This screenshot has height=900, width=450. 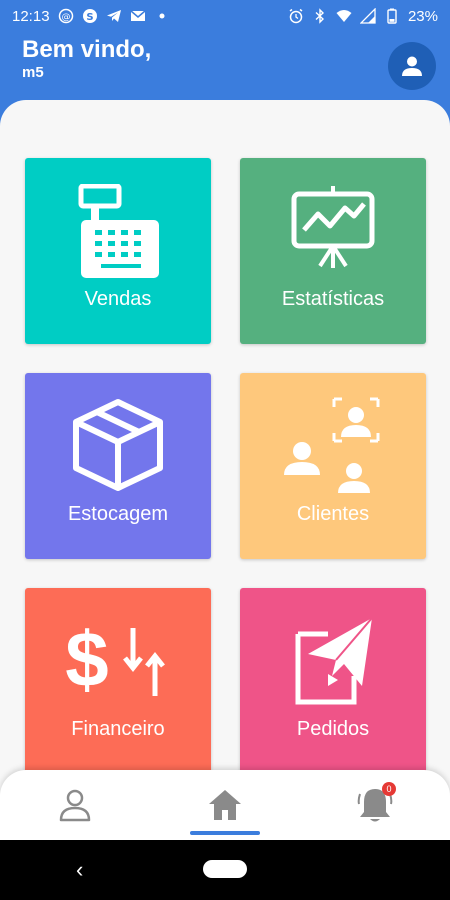 What do you see at coordinates (138, 15) in the screenshot?
I see `gmail-icon` at bounding box center [138, 15].